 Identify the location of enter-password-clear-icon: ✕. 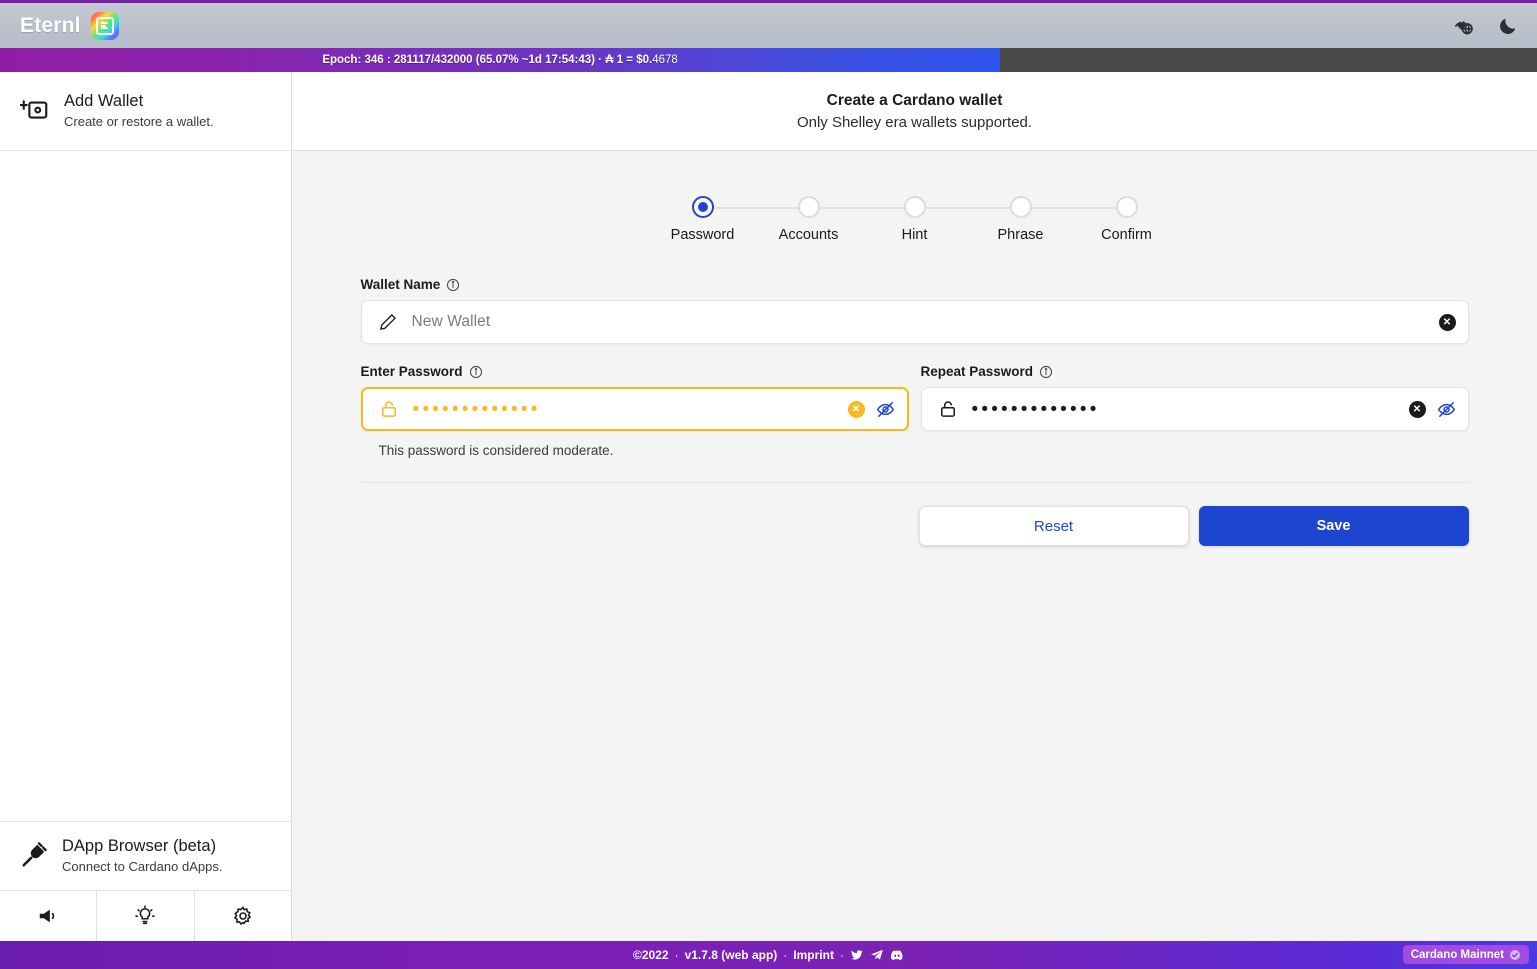
(856, 409).